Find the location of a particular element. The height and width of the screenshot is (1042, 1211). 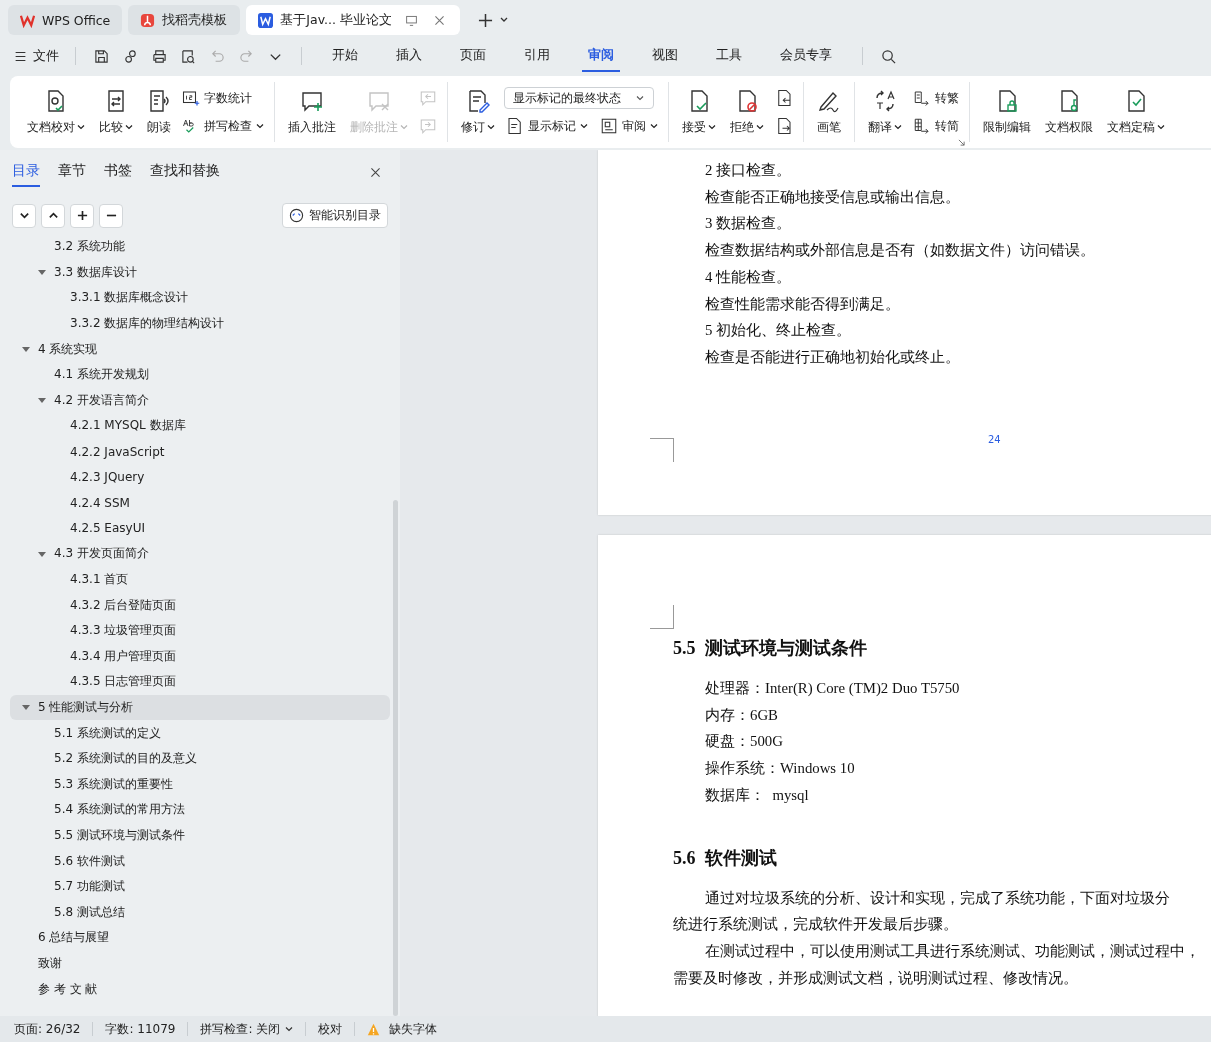

ribbon-button: 转繁 is located at coordinates (936, 98).